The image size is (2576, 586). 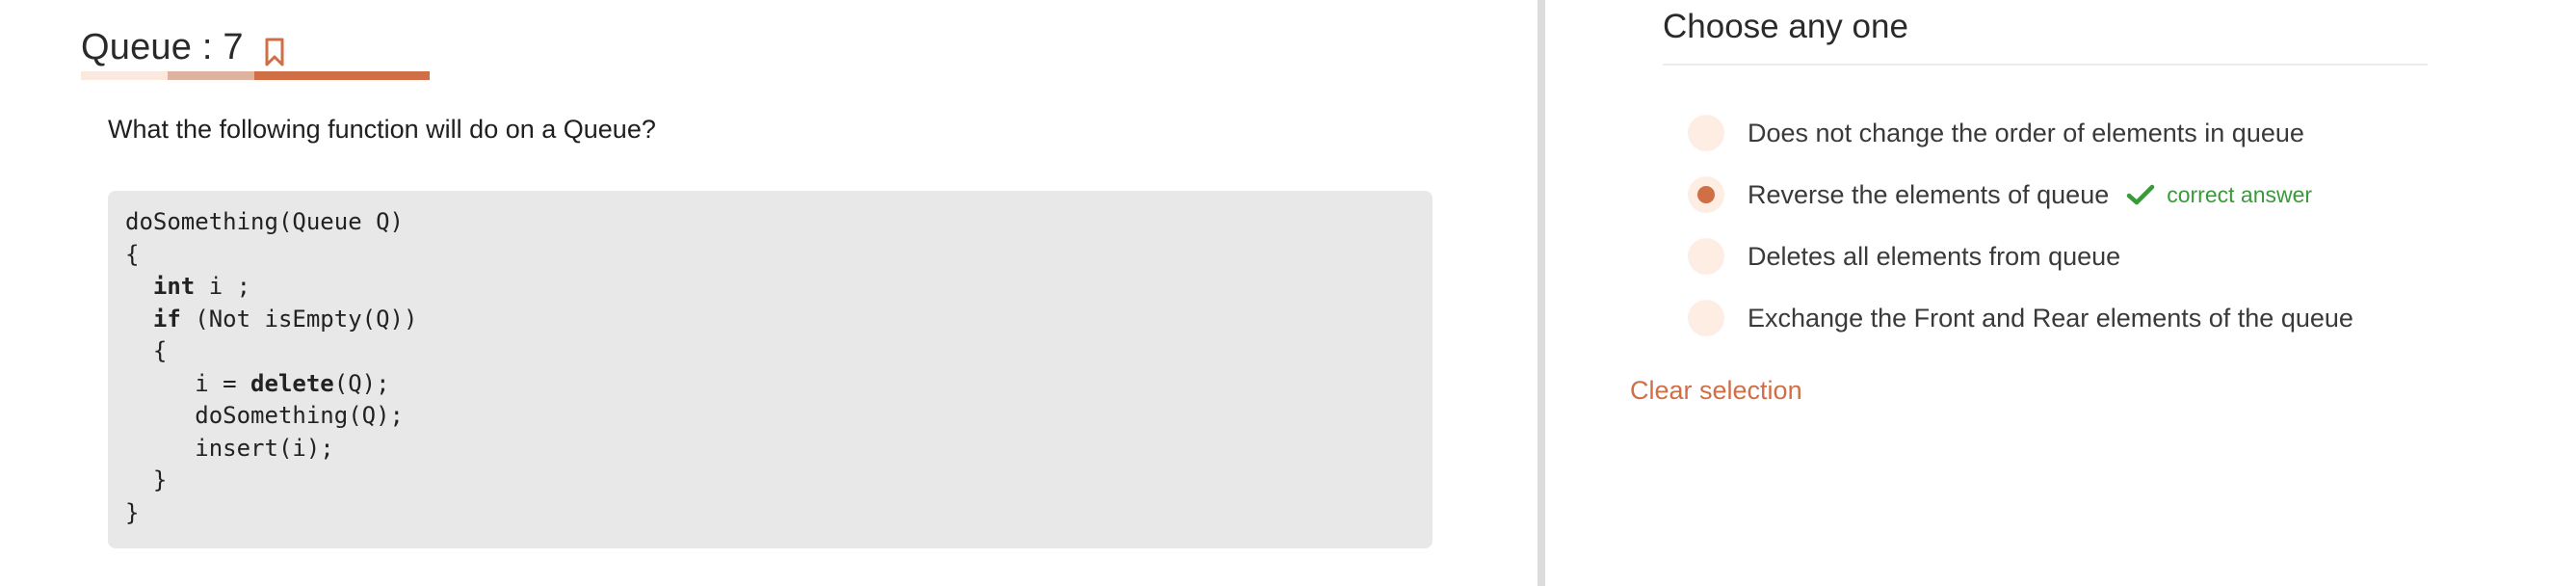 I want to click on code-line: i = delete(Q);, so click(x=257, y=383).